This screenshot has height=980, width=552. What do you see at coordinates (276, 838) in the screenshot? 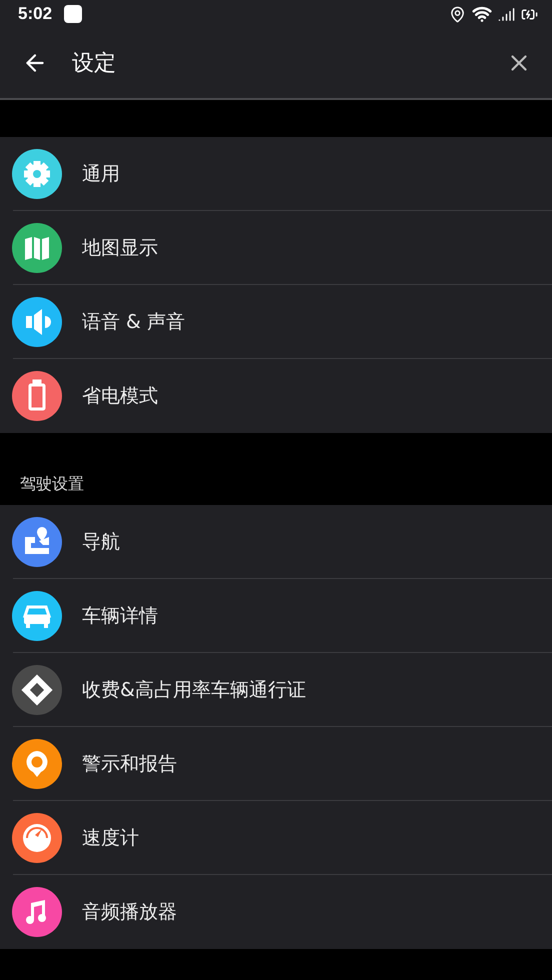
I see `settings-item: 速度计` at bounding box center [276, 838].